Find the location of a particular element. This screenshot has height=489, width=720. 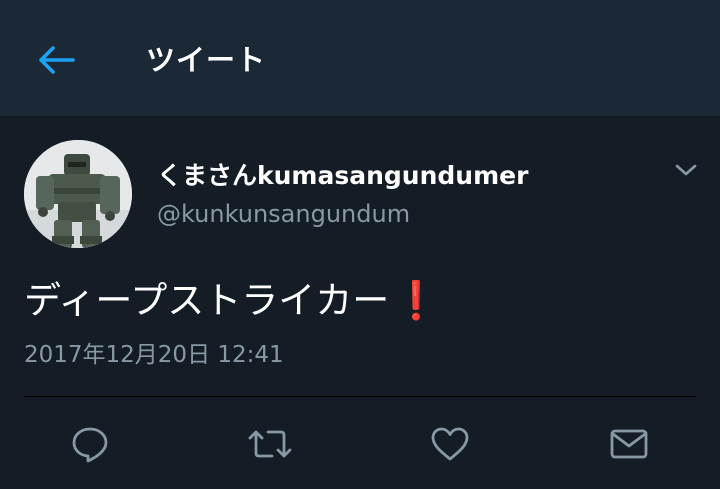

tweet-menu-button is located at coordinates (686, 170).